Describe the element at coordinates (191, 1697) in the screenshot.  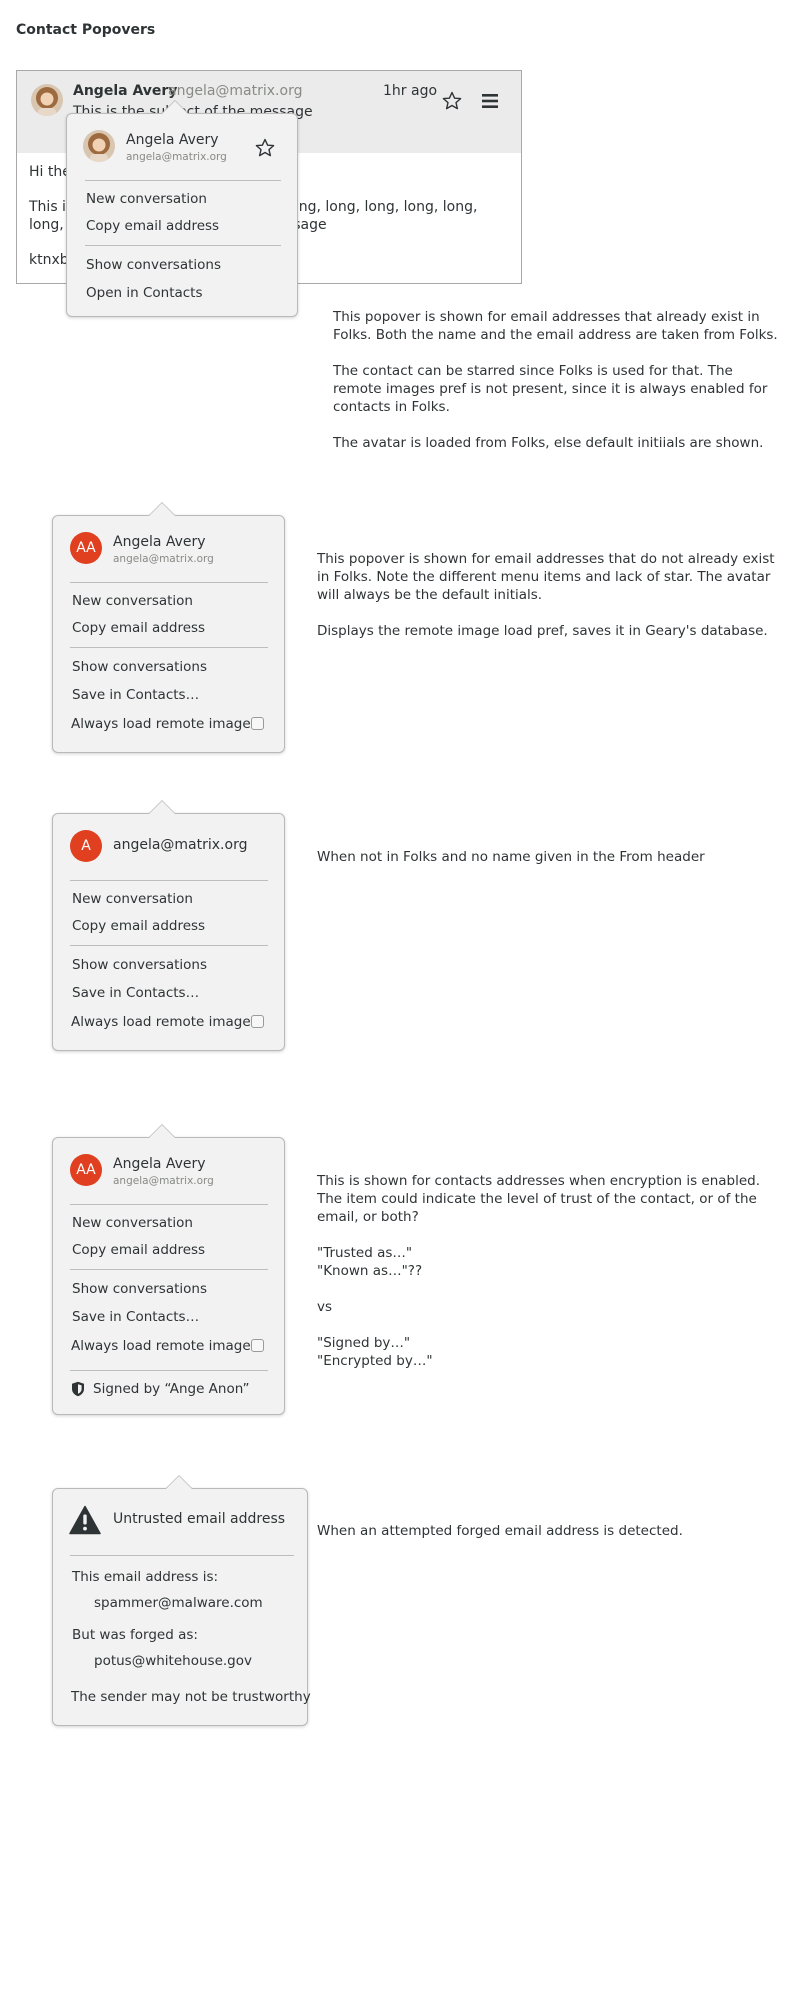
I see `untrusted-note: The sender may not be trustworthy` at that location.